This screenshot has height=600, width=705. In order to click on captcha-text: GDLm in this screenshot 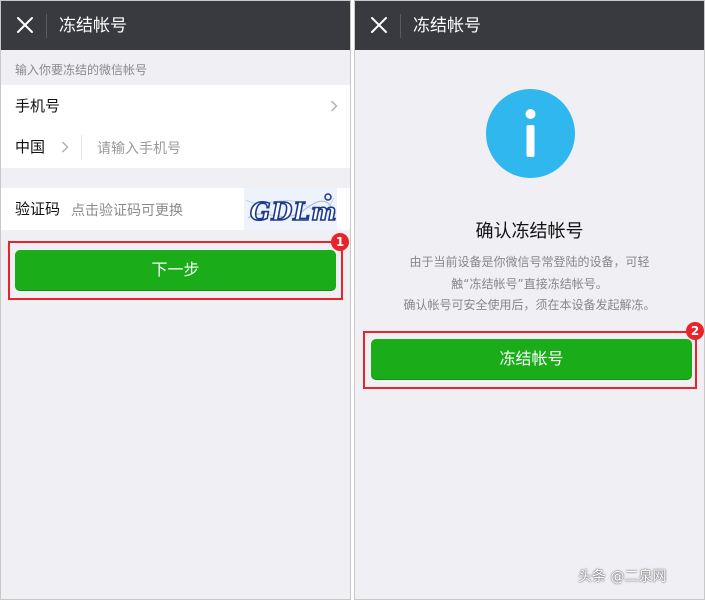, I will do `click(293, 211)`.